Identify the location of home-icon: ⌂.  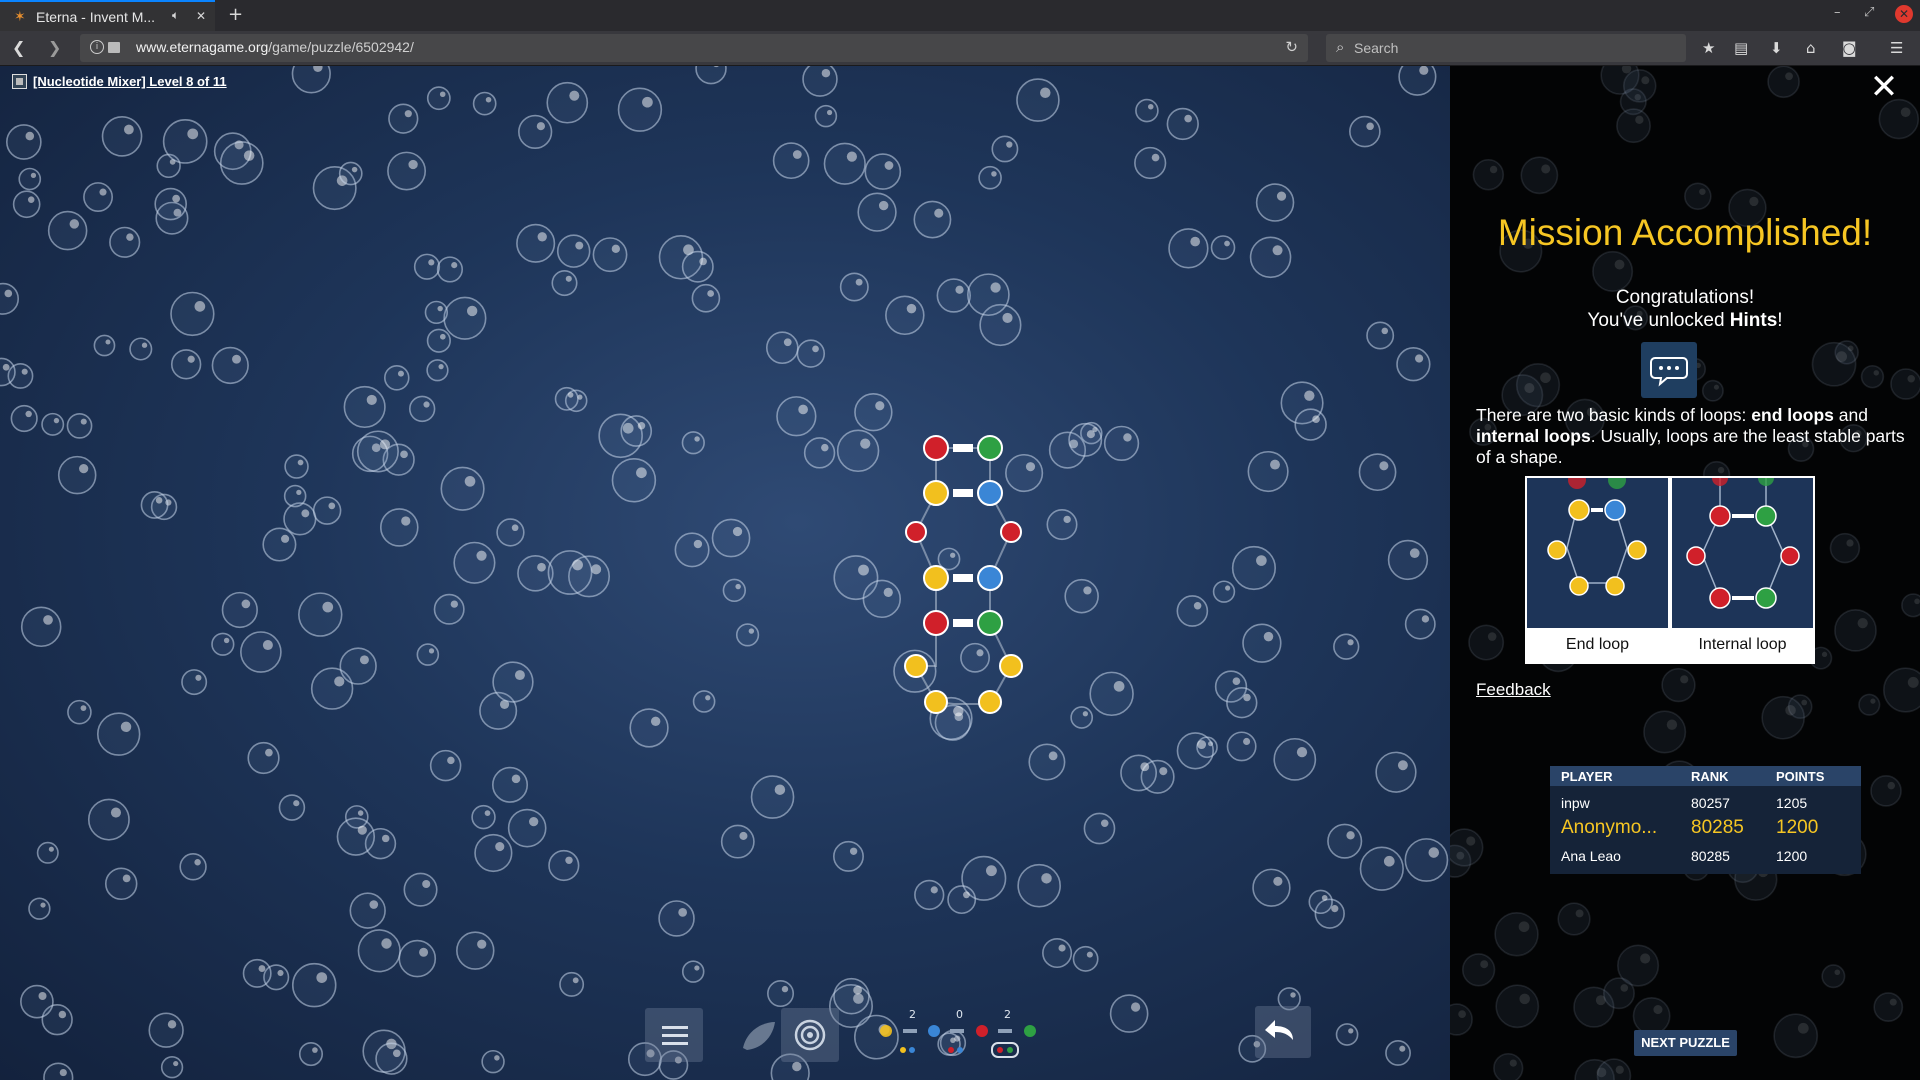
(1811, 48).